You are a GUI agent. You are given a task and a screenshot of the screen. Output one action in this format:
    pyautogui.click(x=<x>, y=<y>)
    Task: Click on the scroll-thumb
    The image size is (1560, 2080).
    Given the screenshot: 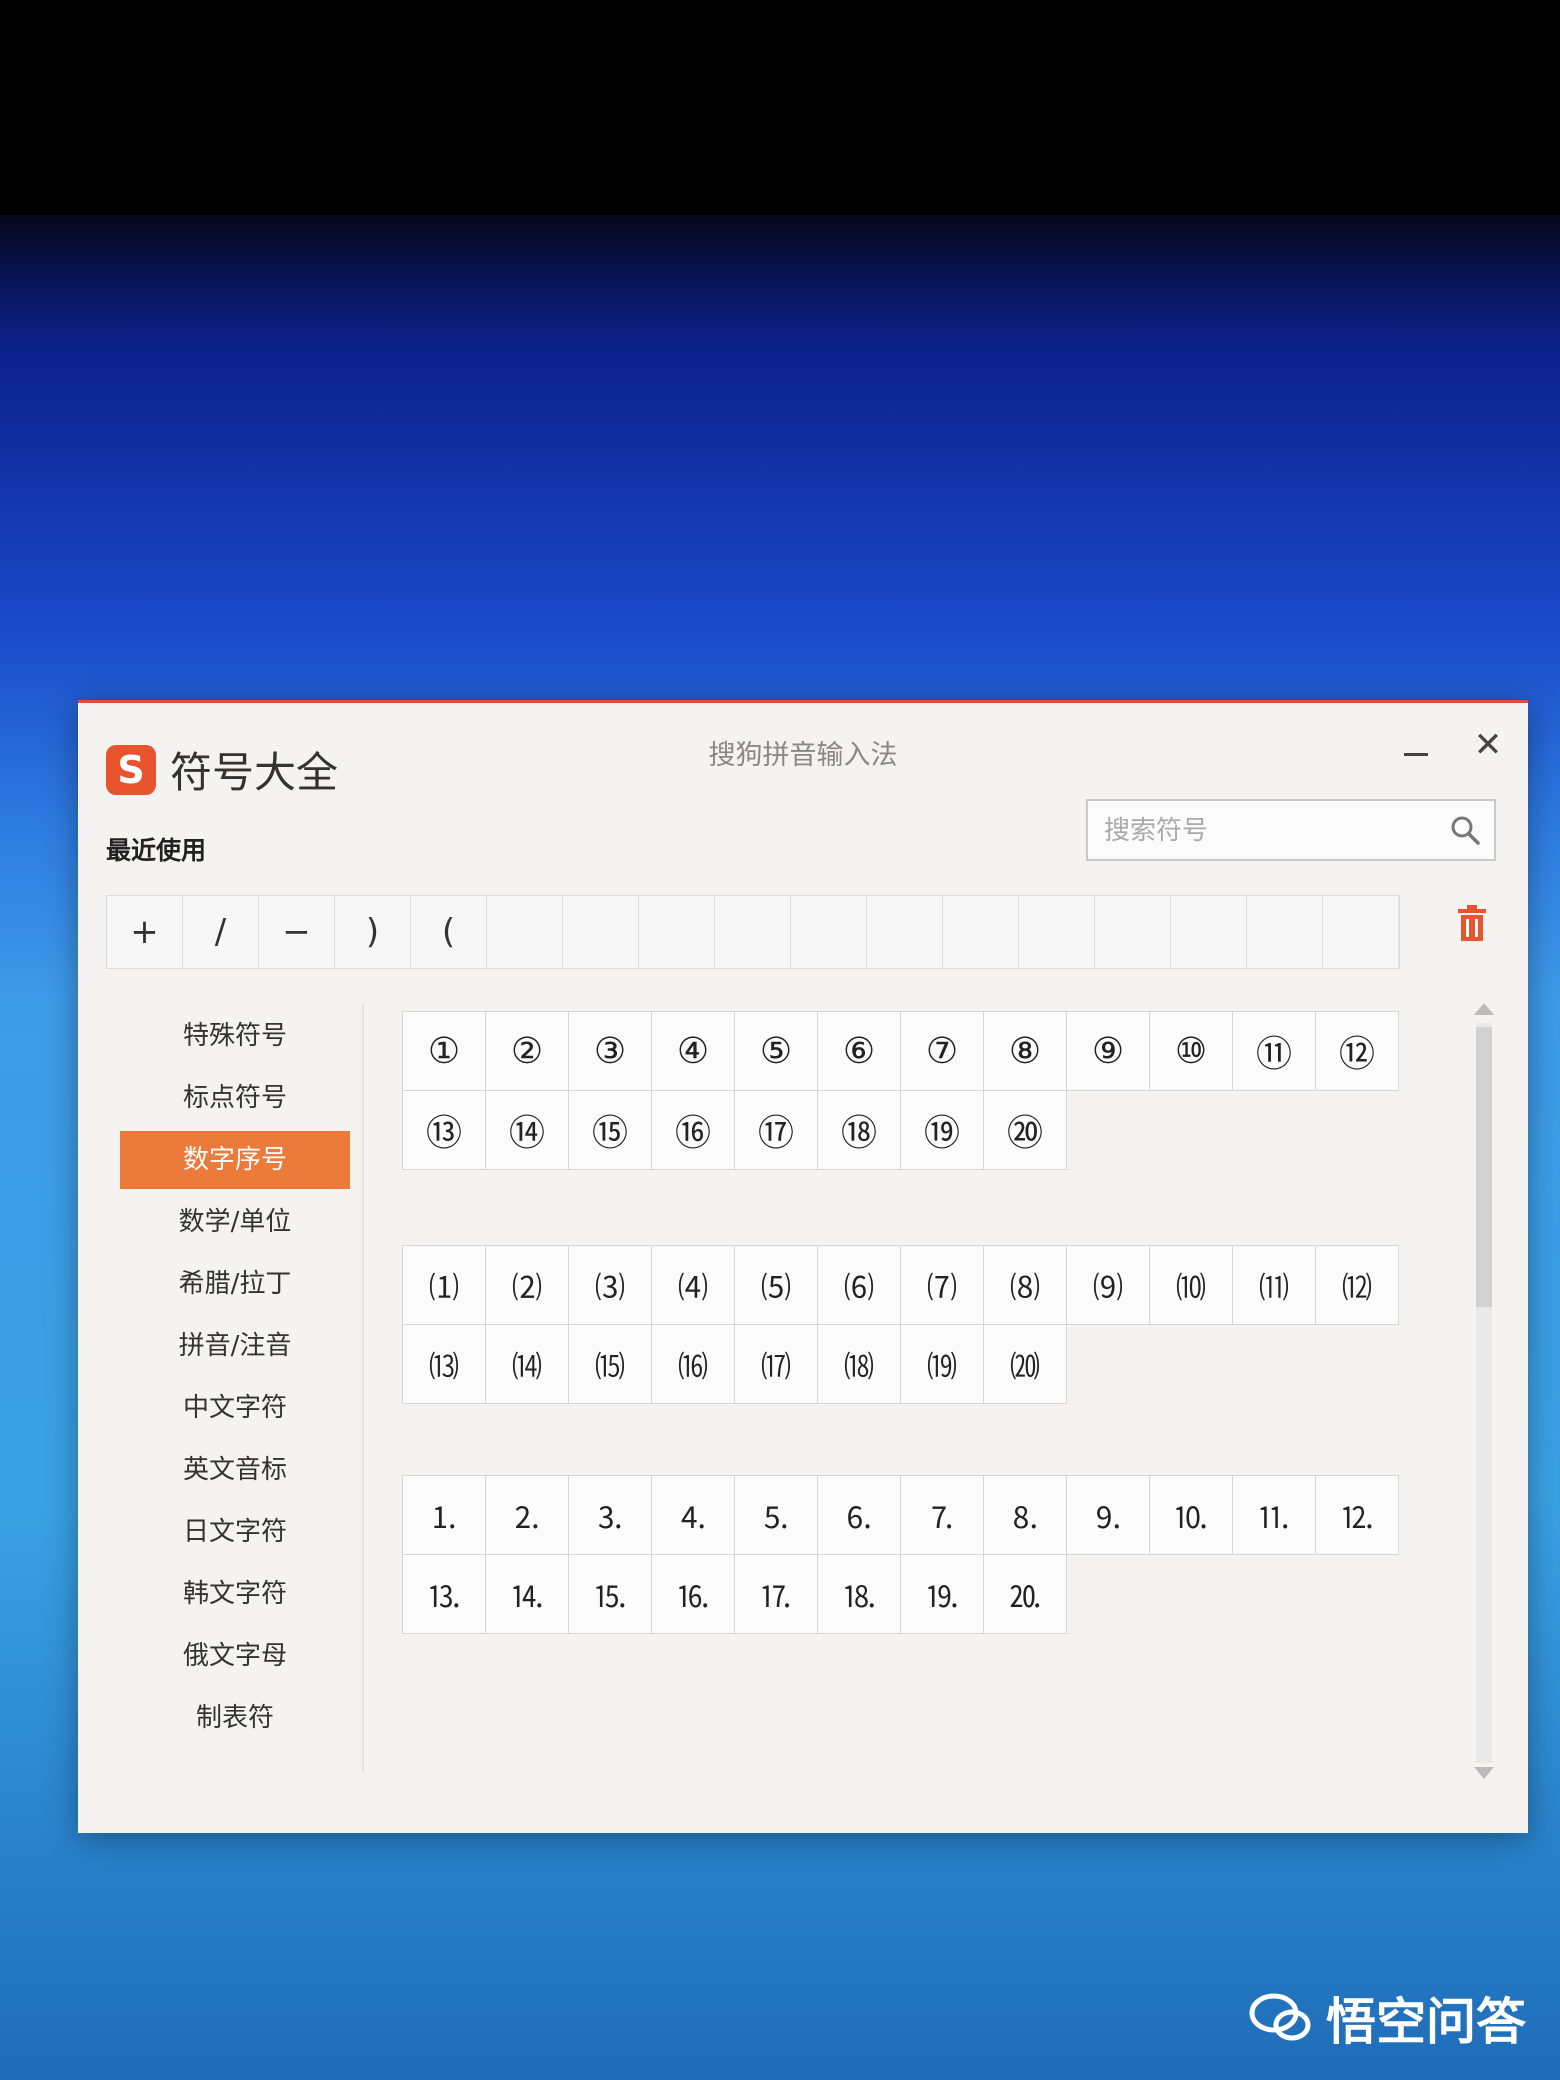 What is the action you would take?
    pyautogui.click(x=1484, y=1167)
    